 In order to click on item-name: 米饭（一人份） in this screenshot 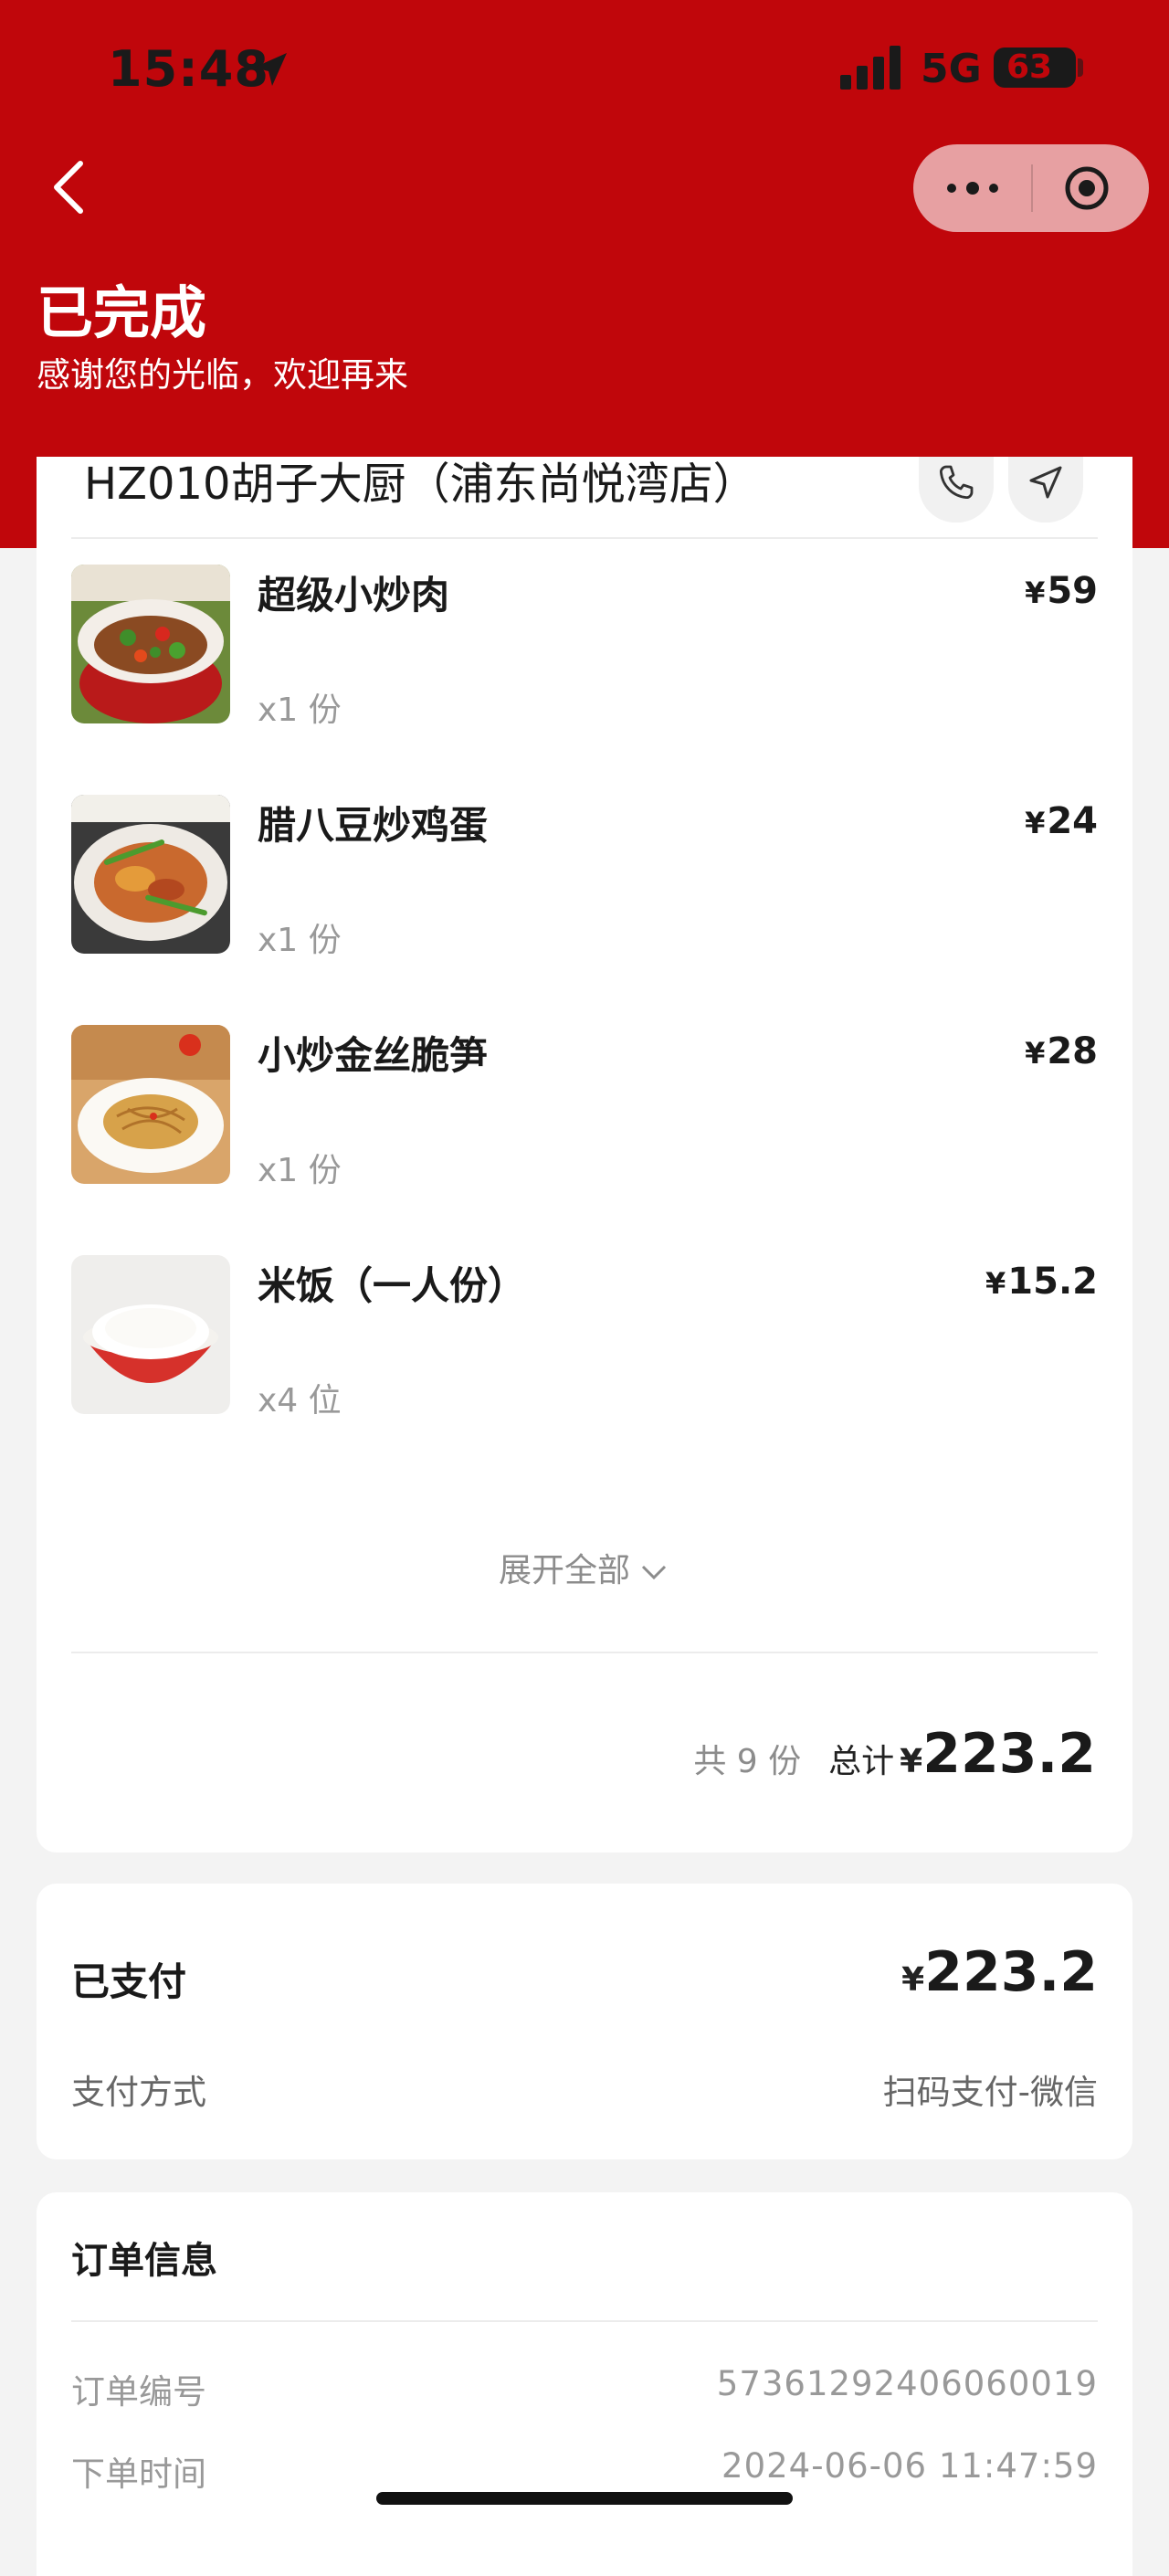, I will do `click(392, 1285)`.